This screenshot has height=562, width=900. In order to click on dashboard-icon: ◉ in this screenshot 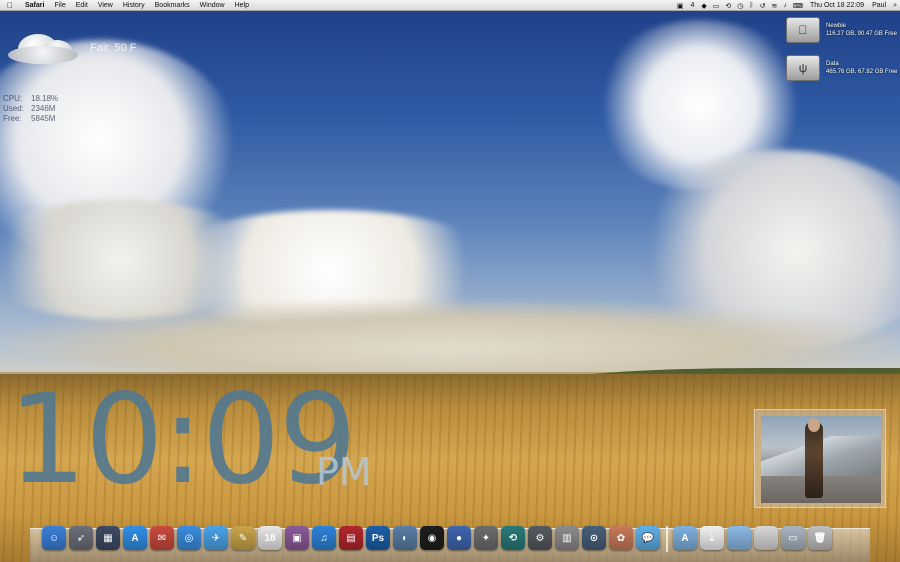, I will do `click(432, 538)`.